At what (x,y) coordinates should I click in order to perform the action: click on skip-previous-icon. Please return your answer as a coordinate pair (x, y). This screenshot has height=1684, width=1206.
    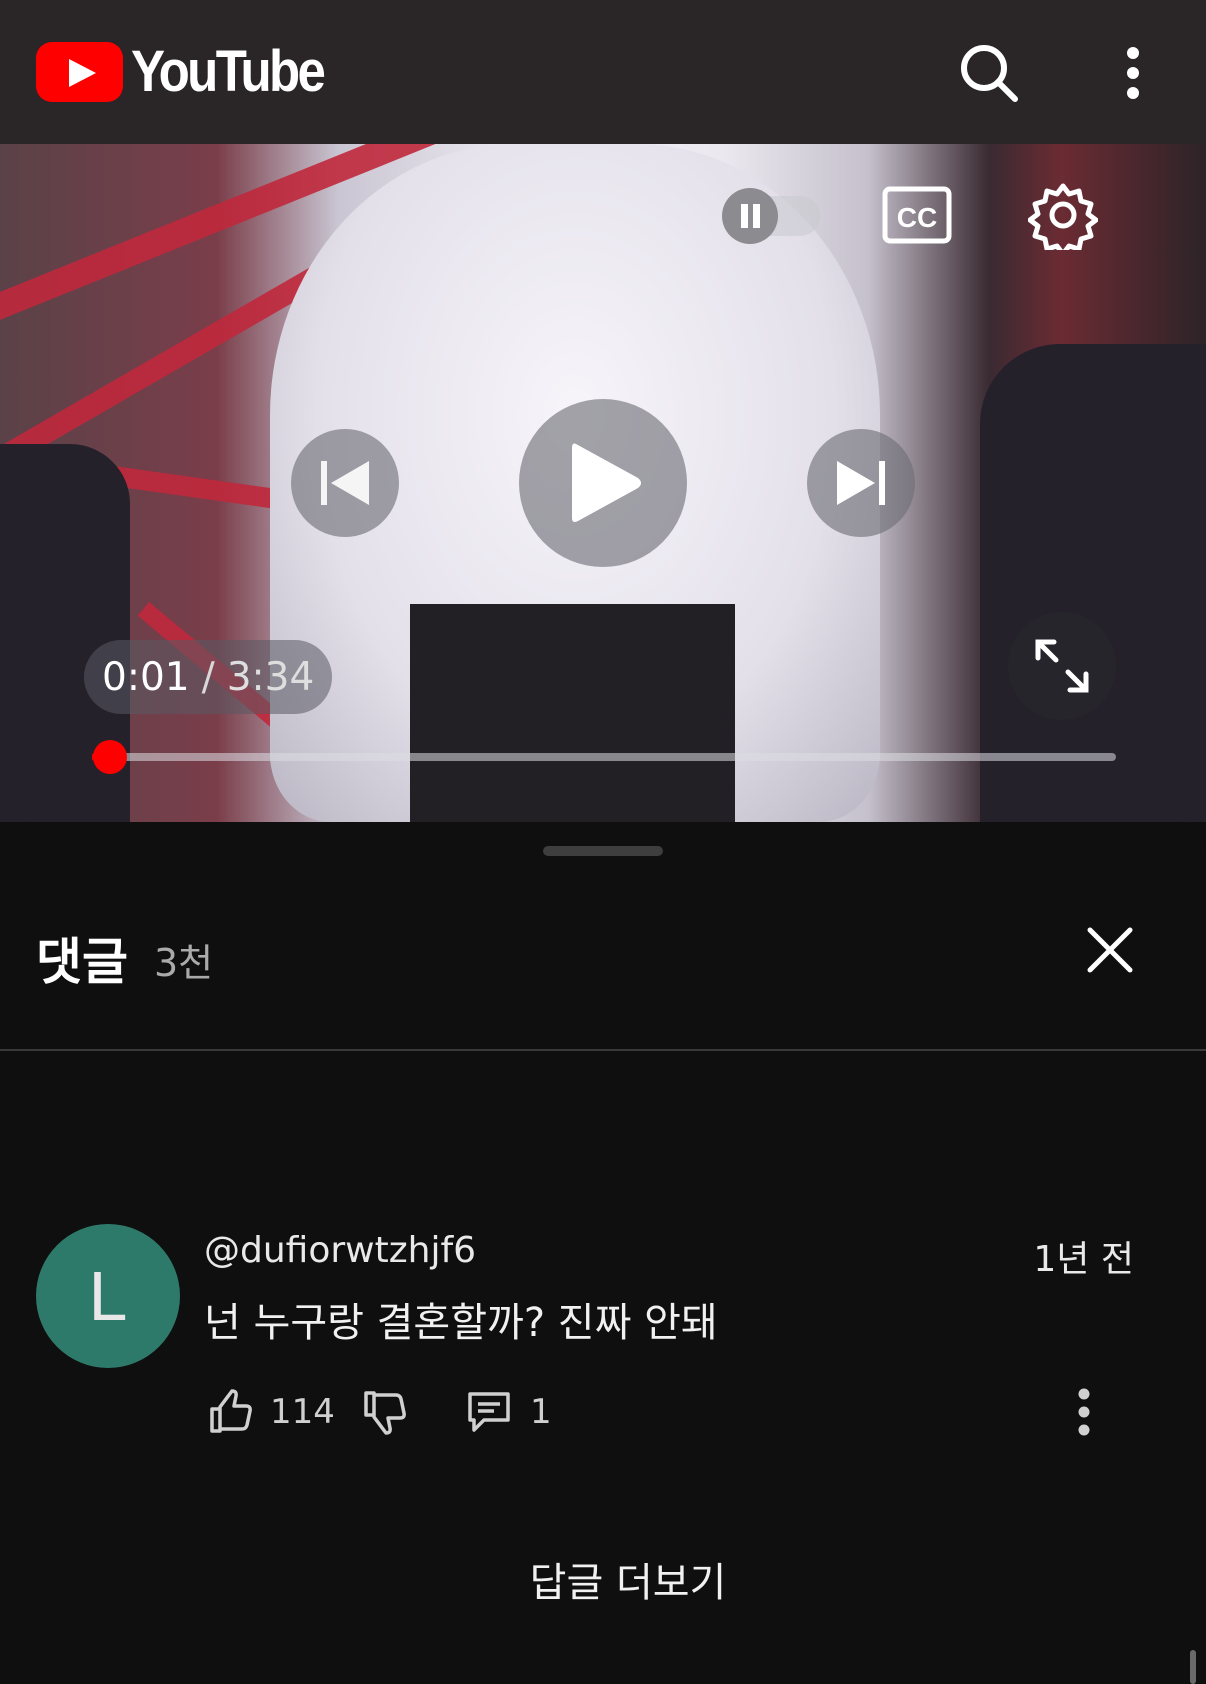
    Looking at the image, I should click on (345, 483).